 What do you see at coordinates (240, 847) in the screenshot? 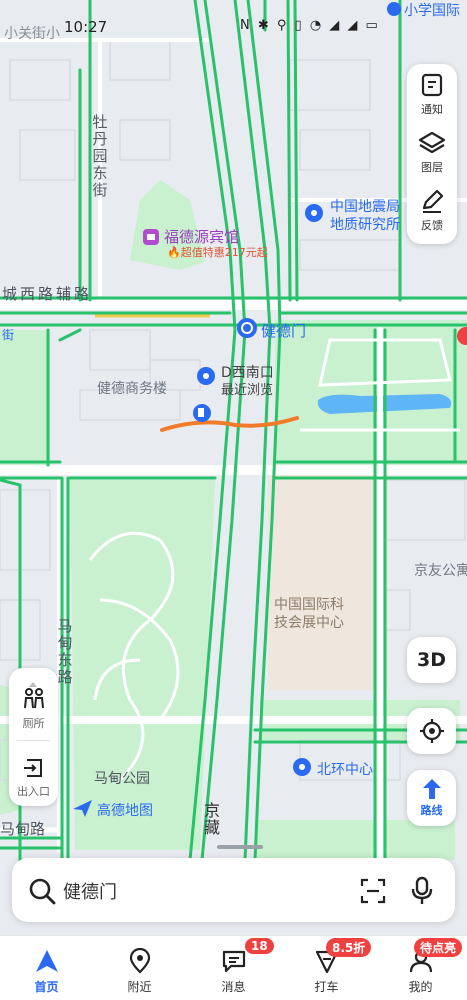
I see `drag-handle` at bounding box center [240, 847].